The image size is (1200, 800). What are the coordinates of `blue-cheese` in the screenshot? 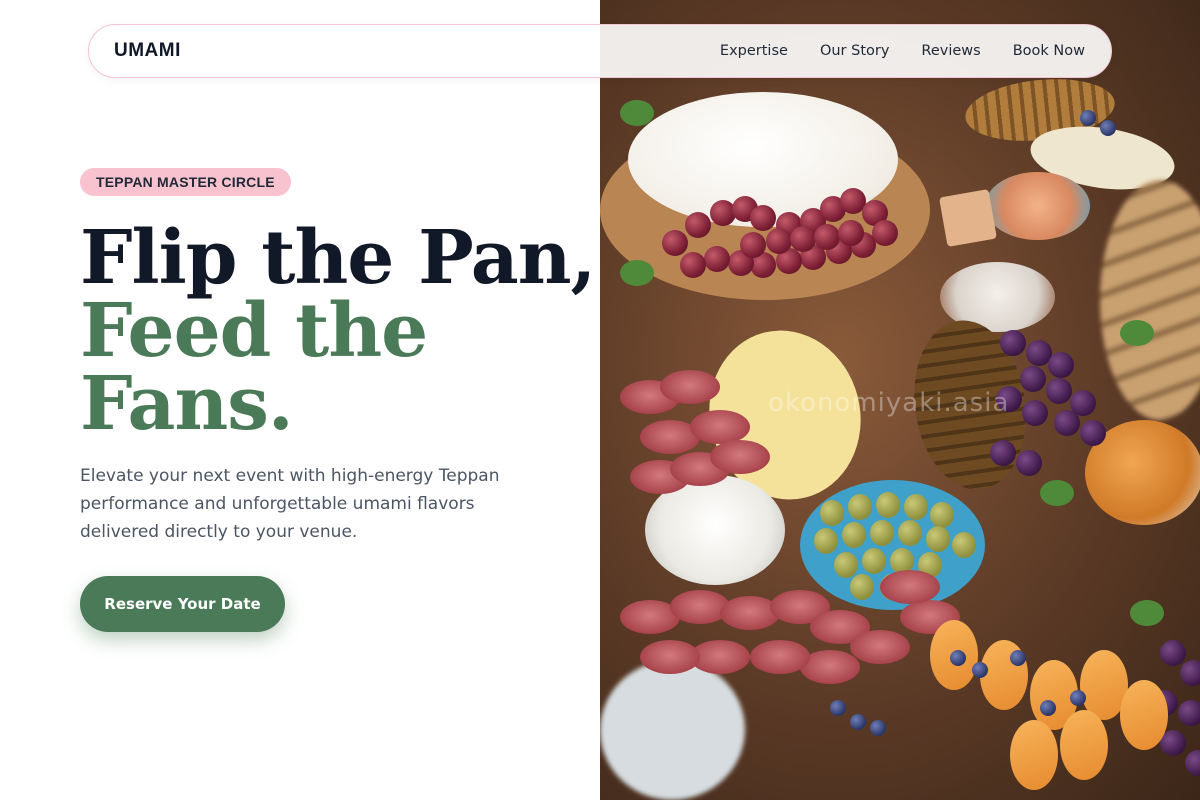 It's located at (676, 726).